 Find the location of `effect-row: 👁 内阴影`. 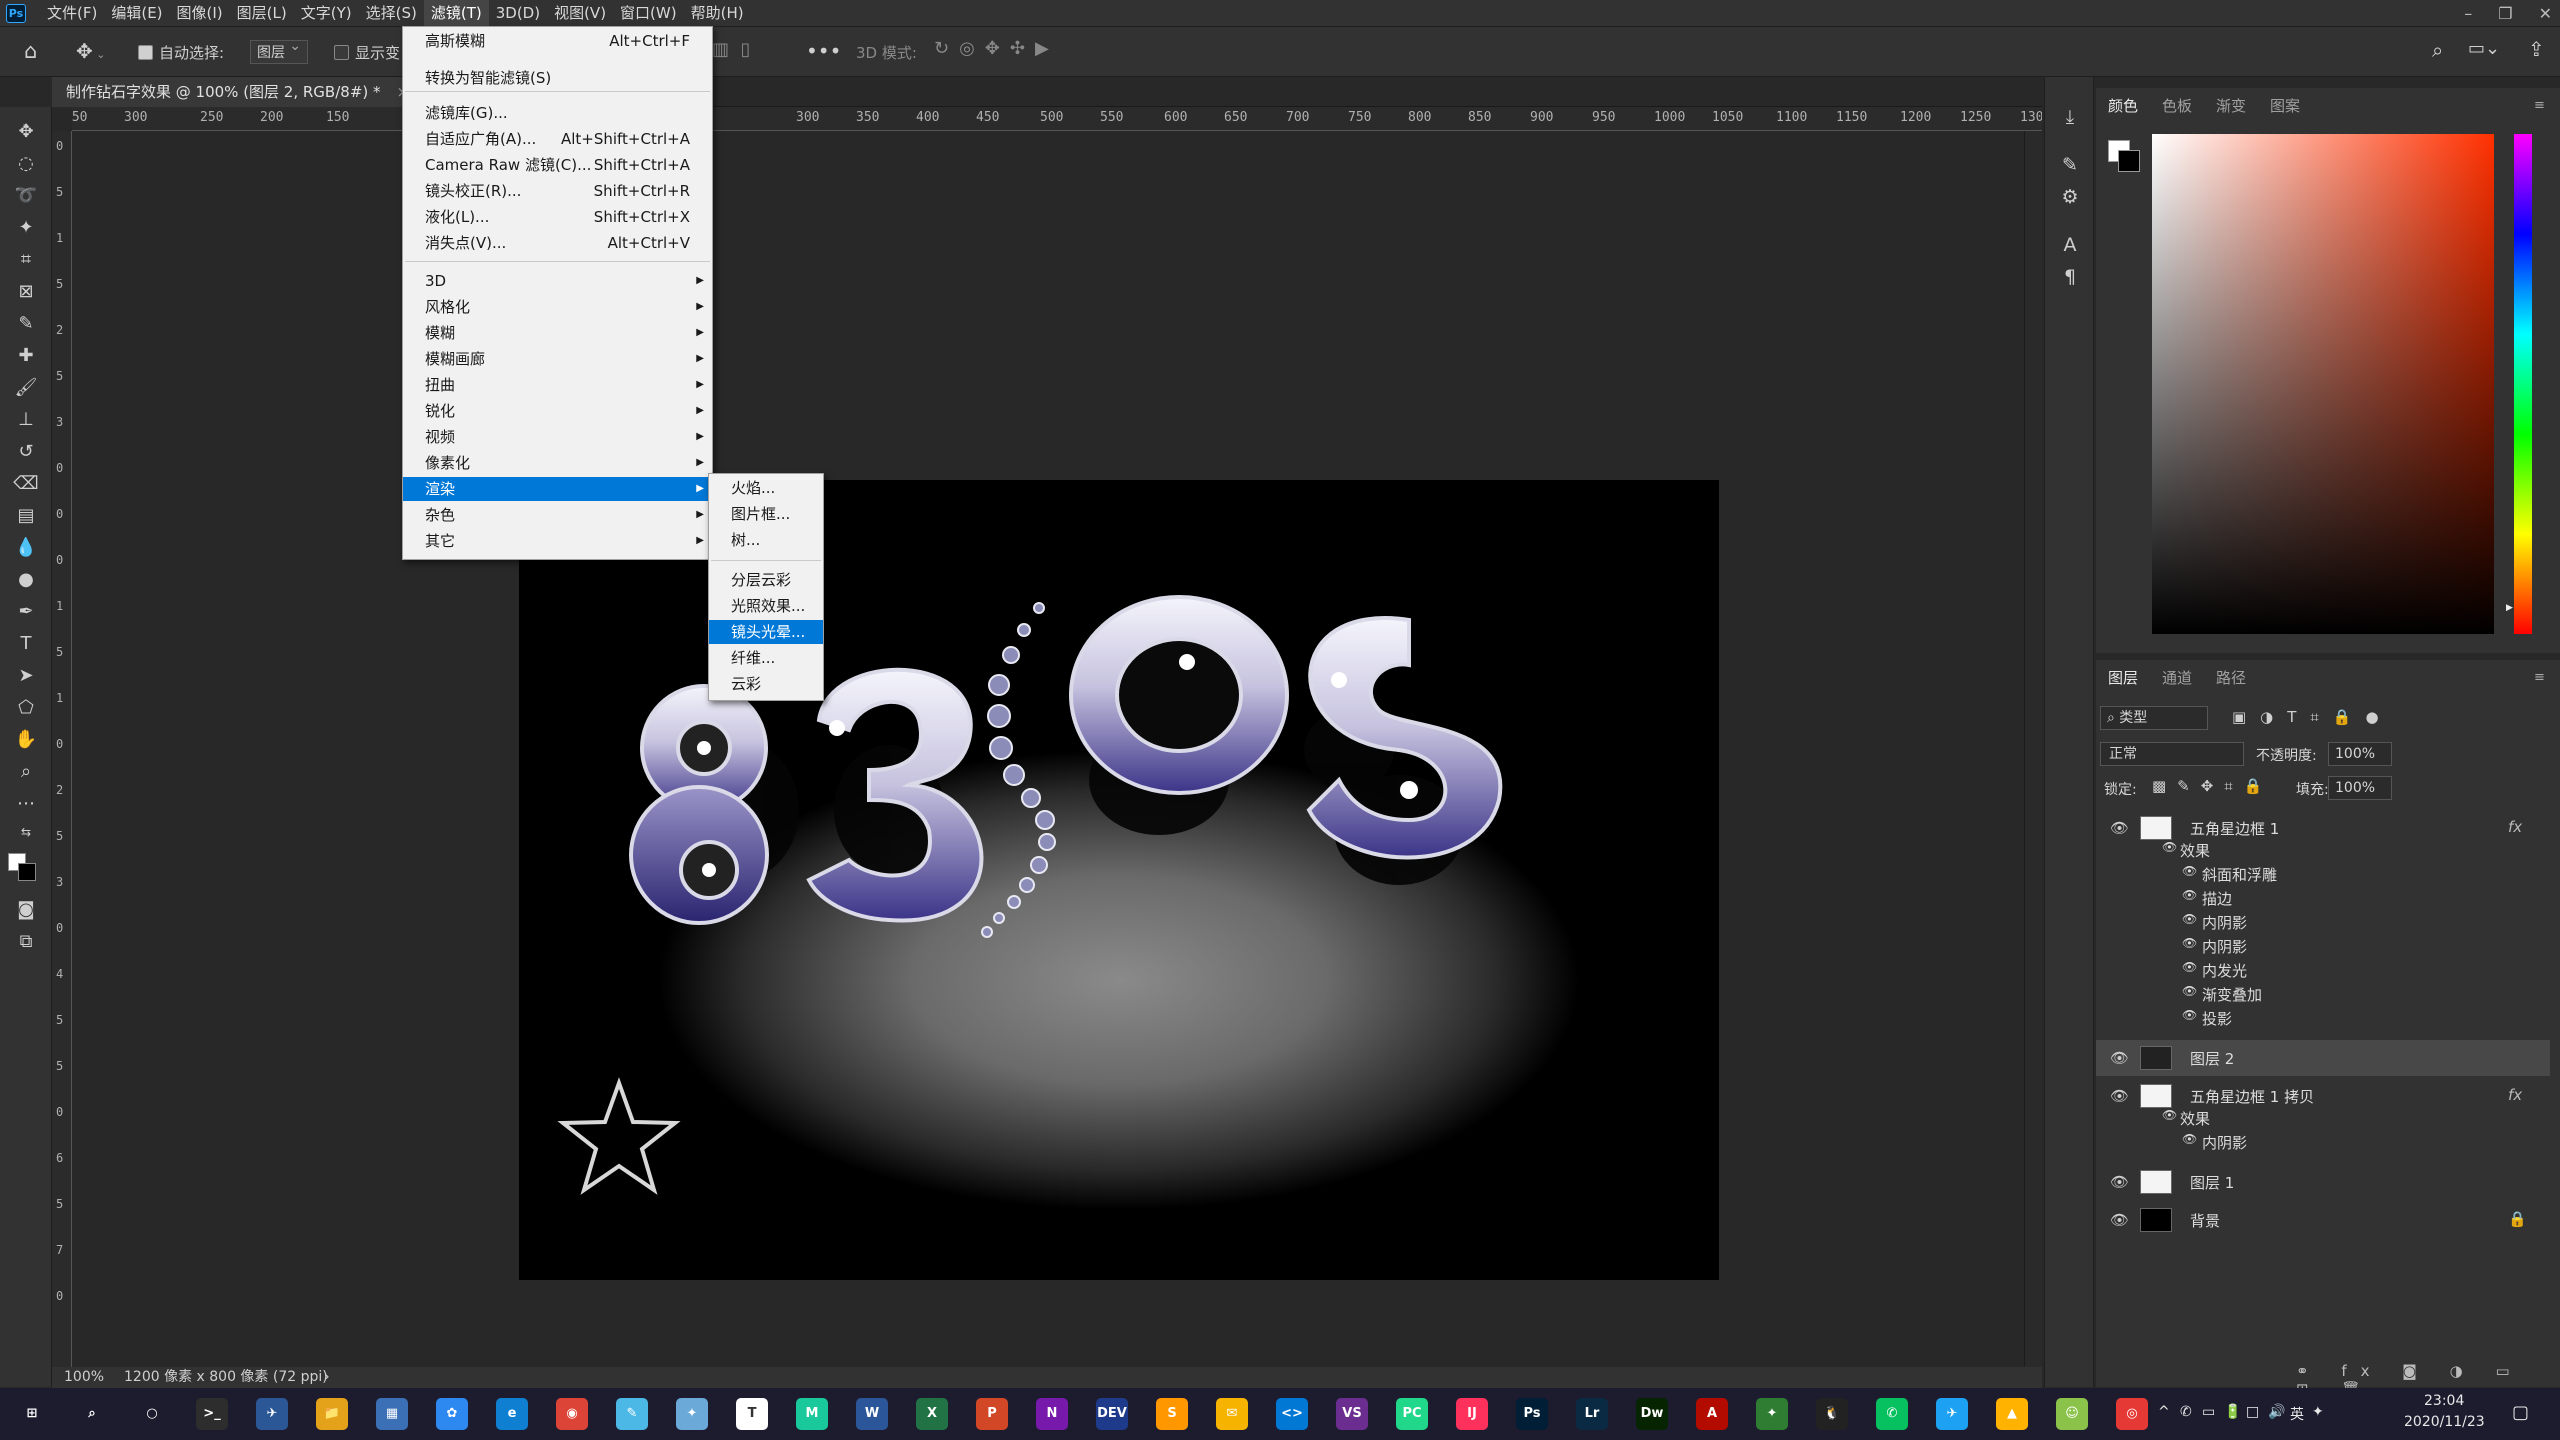

effect-row: 👁 内阴影 is located at coordinates (2323, 1142).